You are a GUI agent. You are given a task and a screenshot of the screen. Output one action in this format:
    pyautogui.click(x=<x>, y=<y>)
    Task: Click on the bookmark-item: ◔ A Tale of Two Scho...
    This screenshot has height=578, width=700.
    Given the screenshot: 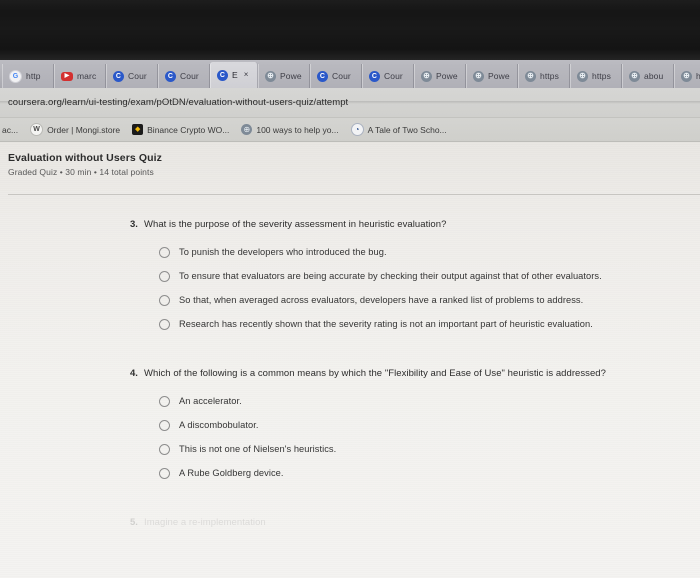 What is the action you would take?
    pyautogui.click(x=398, y=129)
    